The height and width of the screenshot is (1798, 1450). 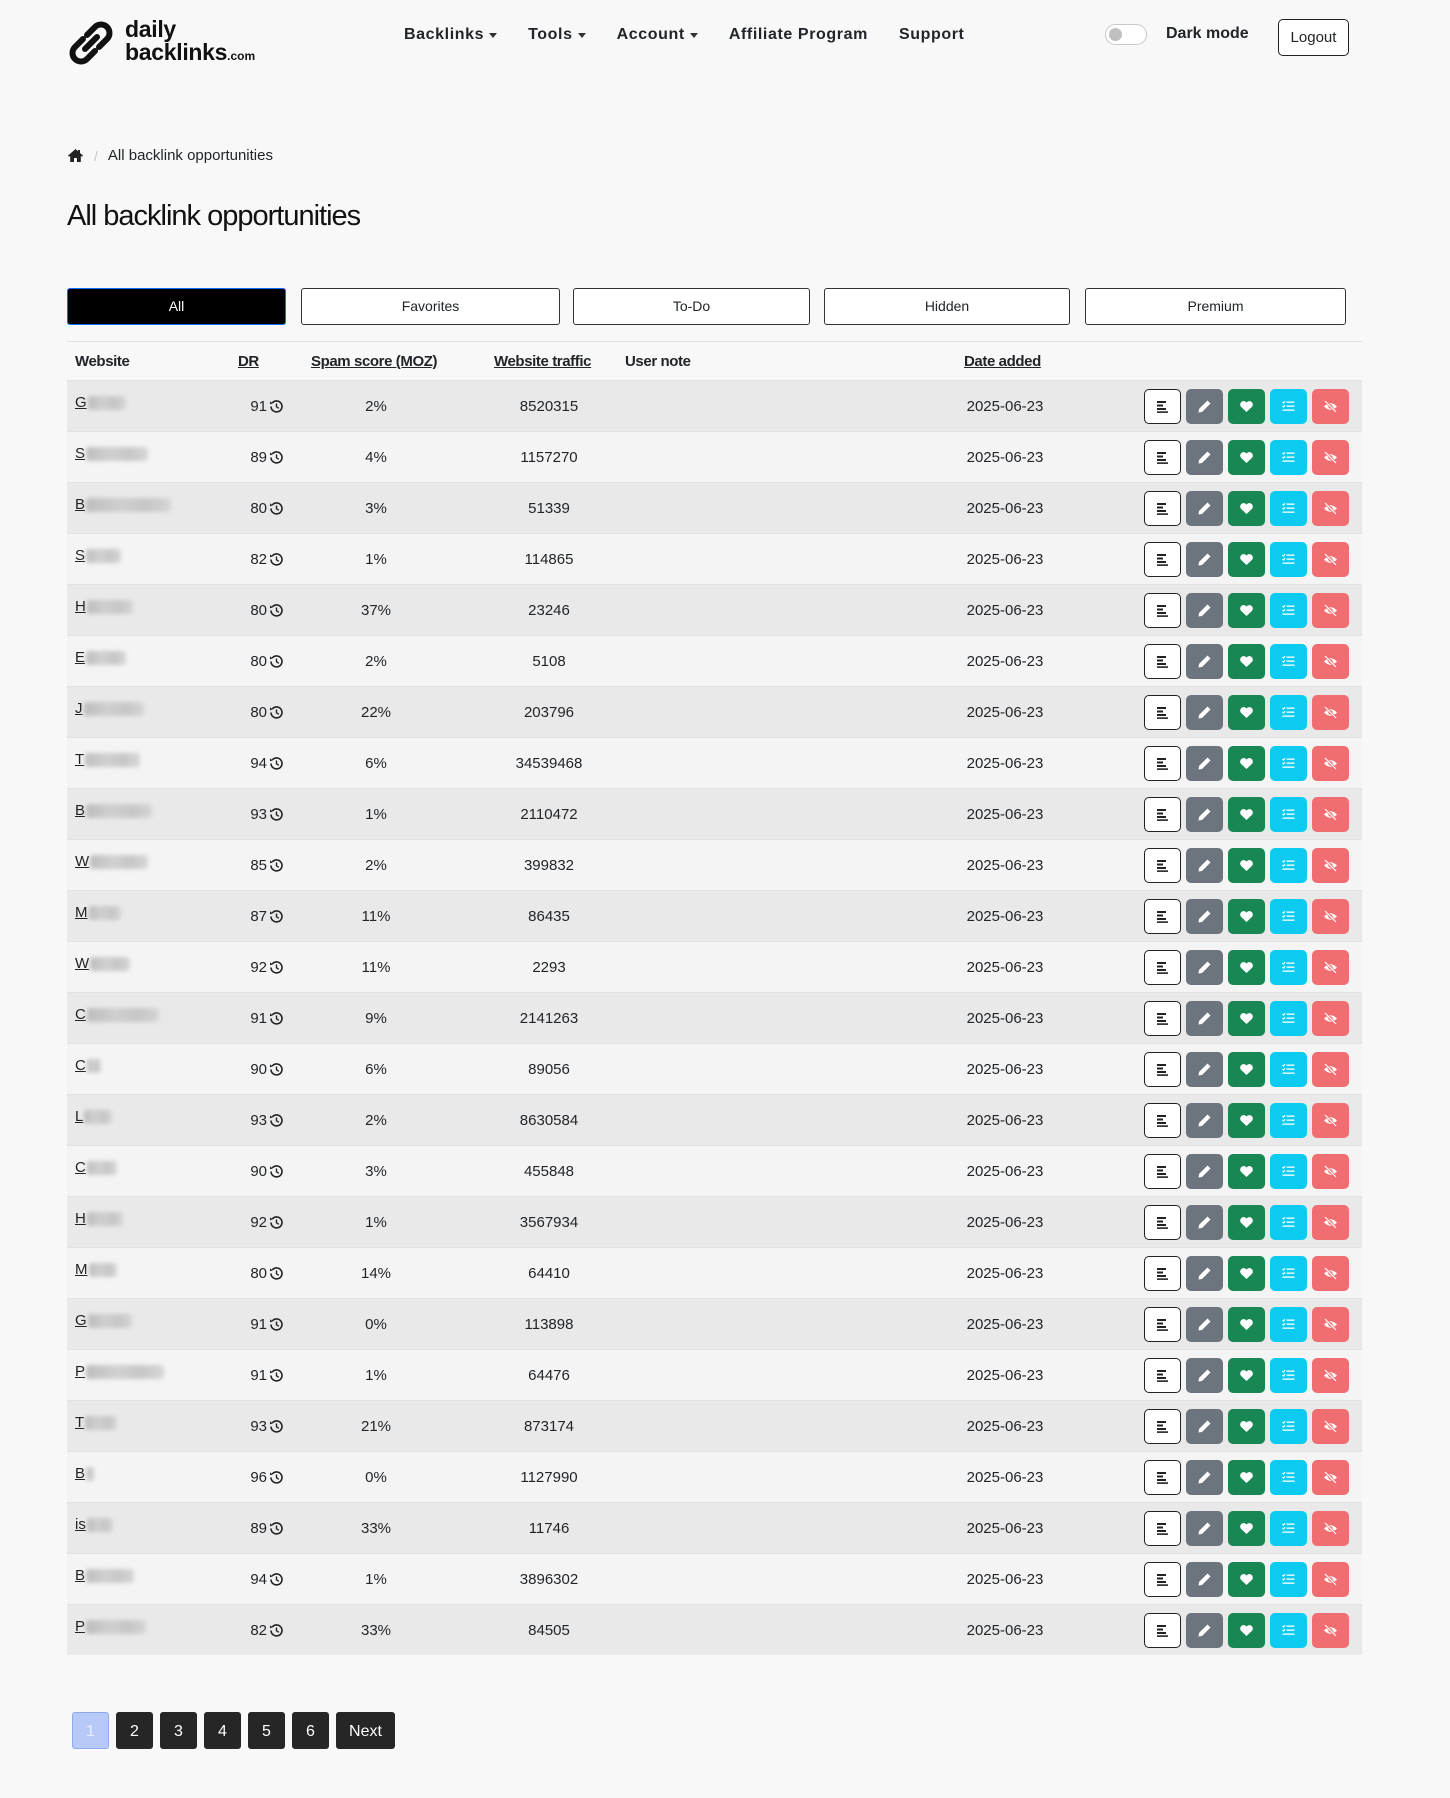 What do you see at coordinates (1002, 361) in the screenshot?
I see `col-date-added: Date added` at bounding box center [1002, 361].